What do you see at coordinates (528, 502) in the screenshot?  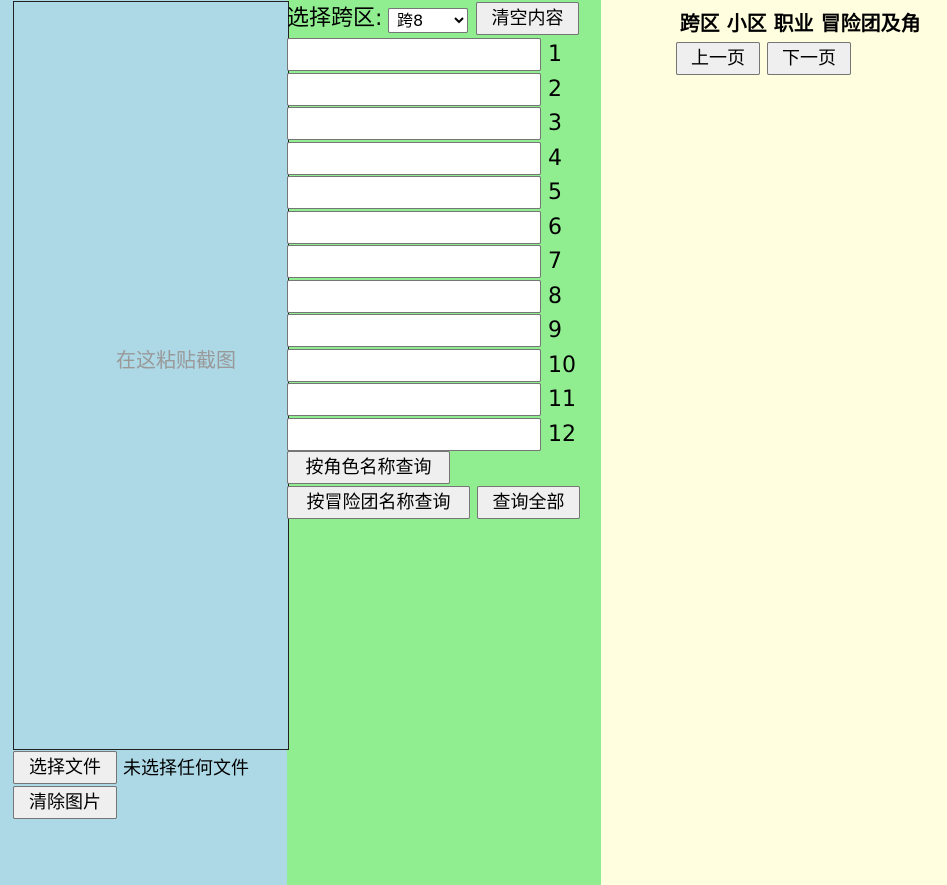 I see `query-all-button: 查询全部` at bounding box center [528, 502].